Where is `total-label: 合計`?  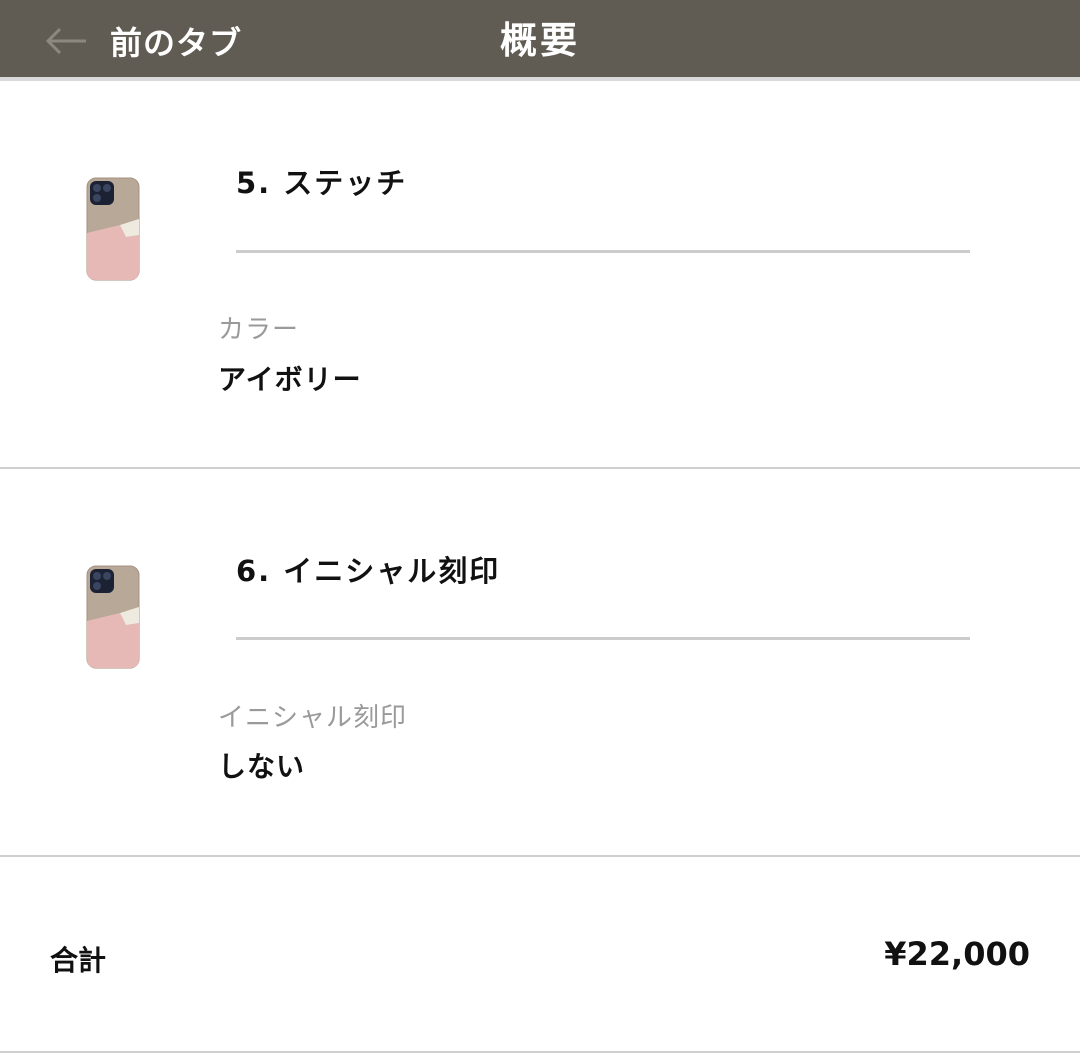
total-label: 合計 is located at coordinates (78, 960).